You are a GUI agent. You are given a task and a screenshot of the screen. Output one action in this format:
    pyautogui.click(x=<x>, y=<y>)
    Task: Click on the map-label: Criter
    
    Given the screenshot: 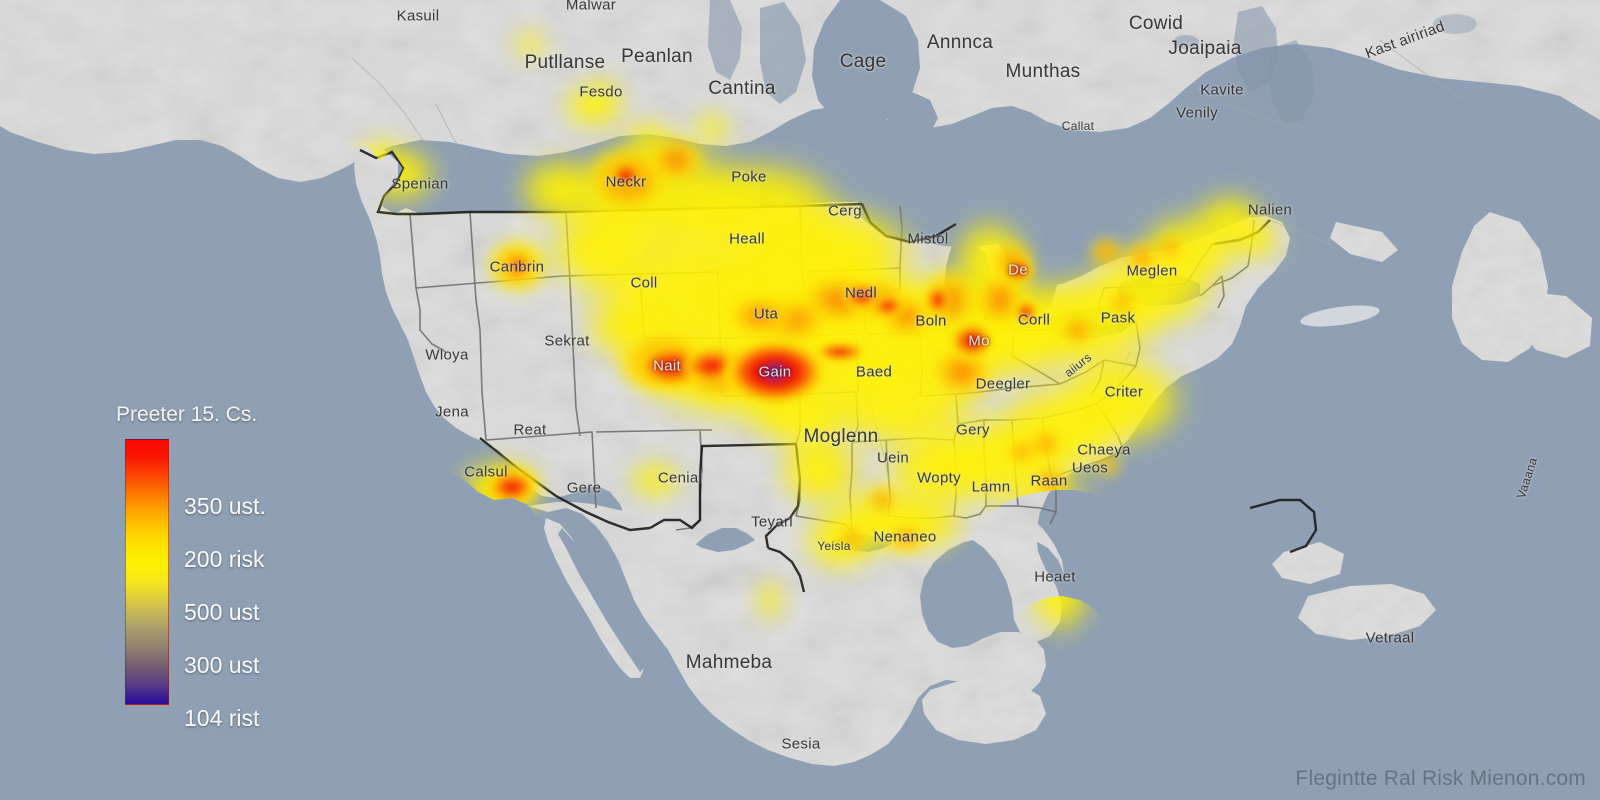 What is the action you would take?
    pyautogui.click(x=1124, y=392)
    